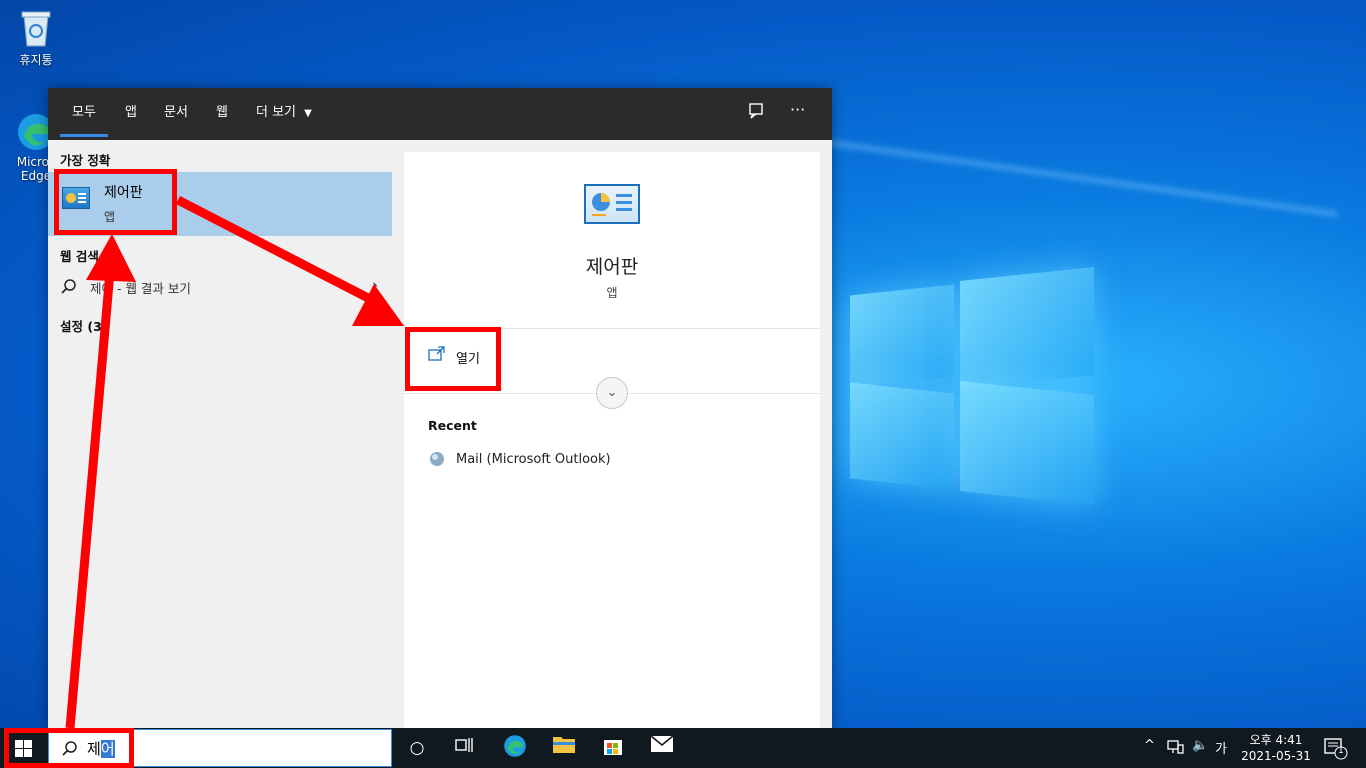  I want to click on taskbar: 제어 ○ ^ 🔈 가 오후 4:41 2021-05-31 1, so click(683, 748).